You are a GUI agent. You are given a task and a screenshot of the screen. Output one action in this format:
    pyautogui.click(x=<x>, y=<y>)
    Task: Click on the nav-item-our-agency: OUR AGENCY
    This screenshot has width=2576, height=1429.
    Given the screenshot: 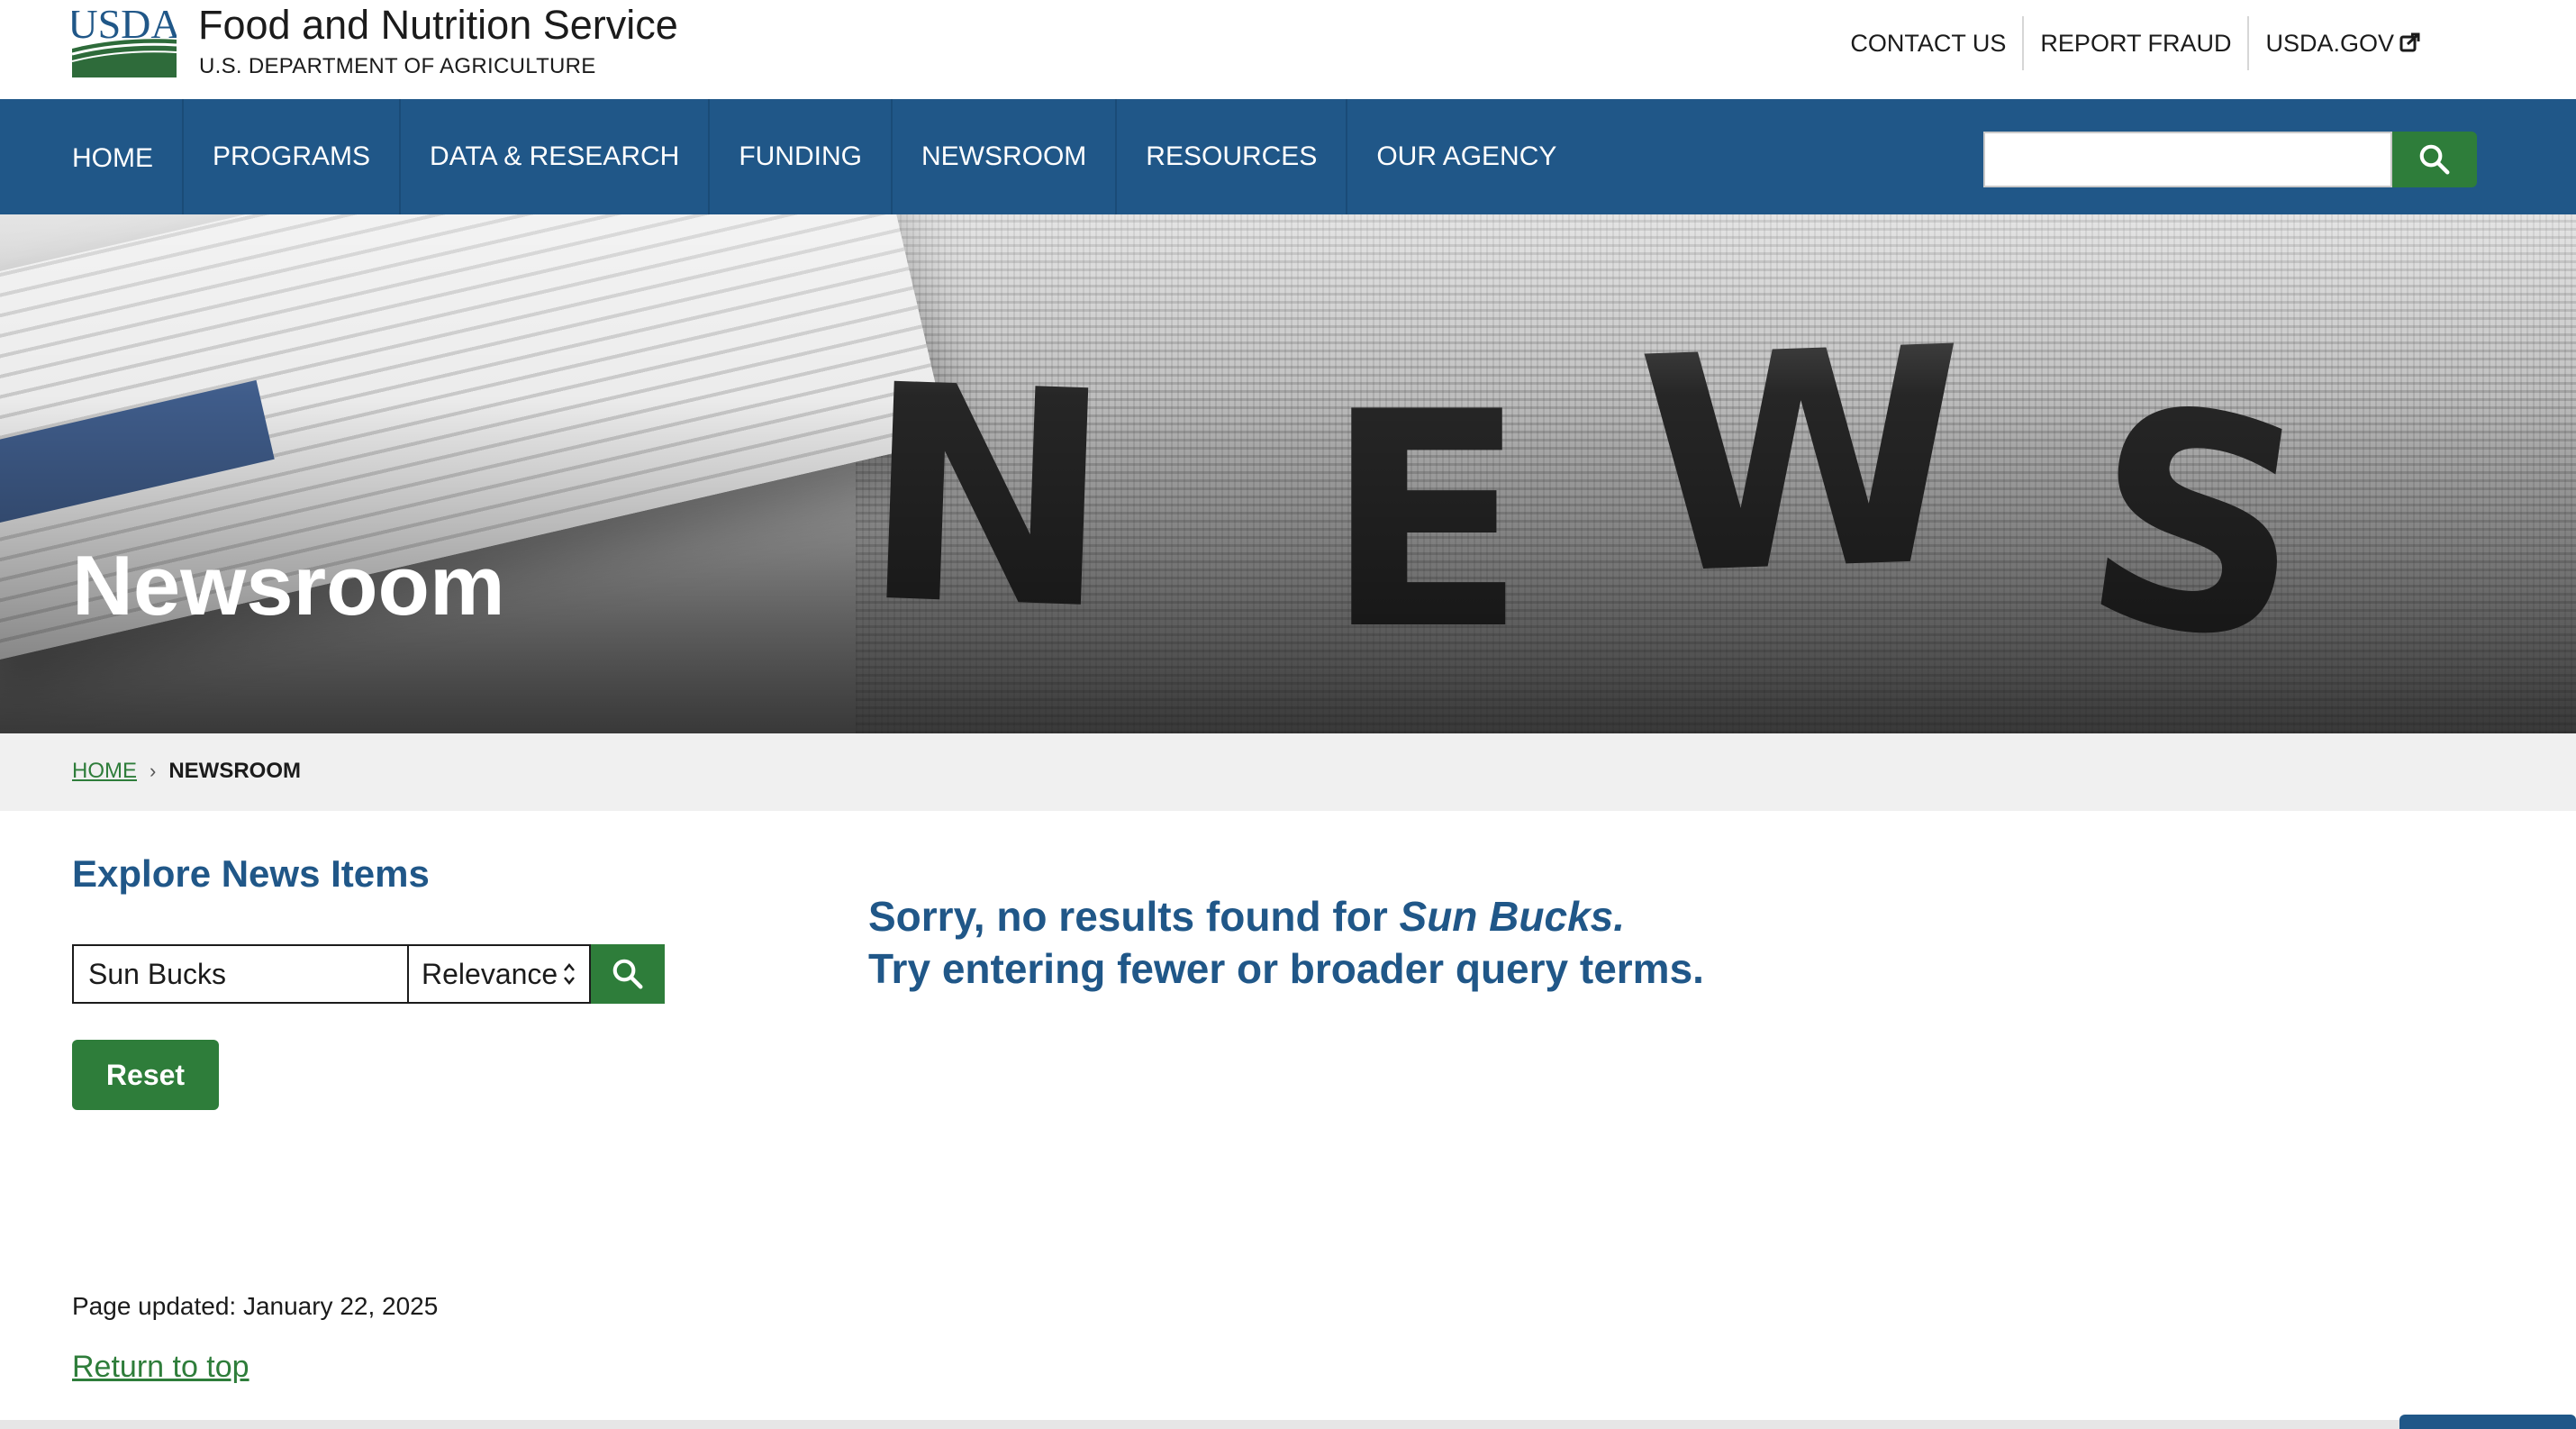 What is the action you would take?
    pyautogui.click(x=1465, y=156)
    